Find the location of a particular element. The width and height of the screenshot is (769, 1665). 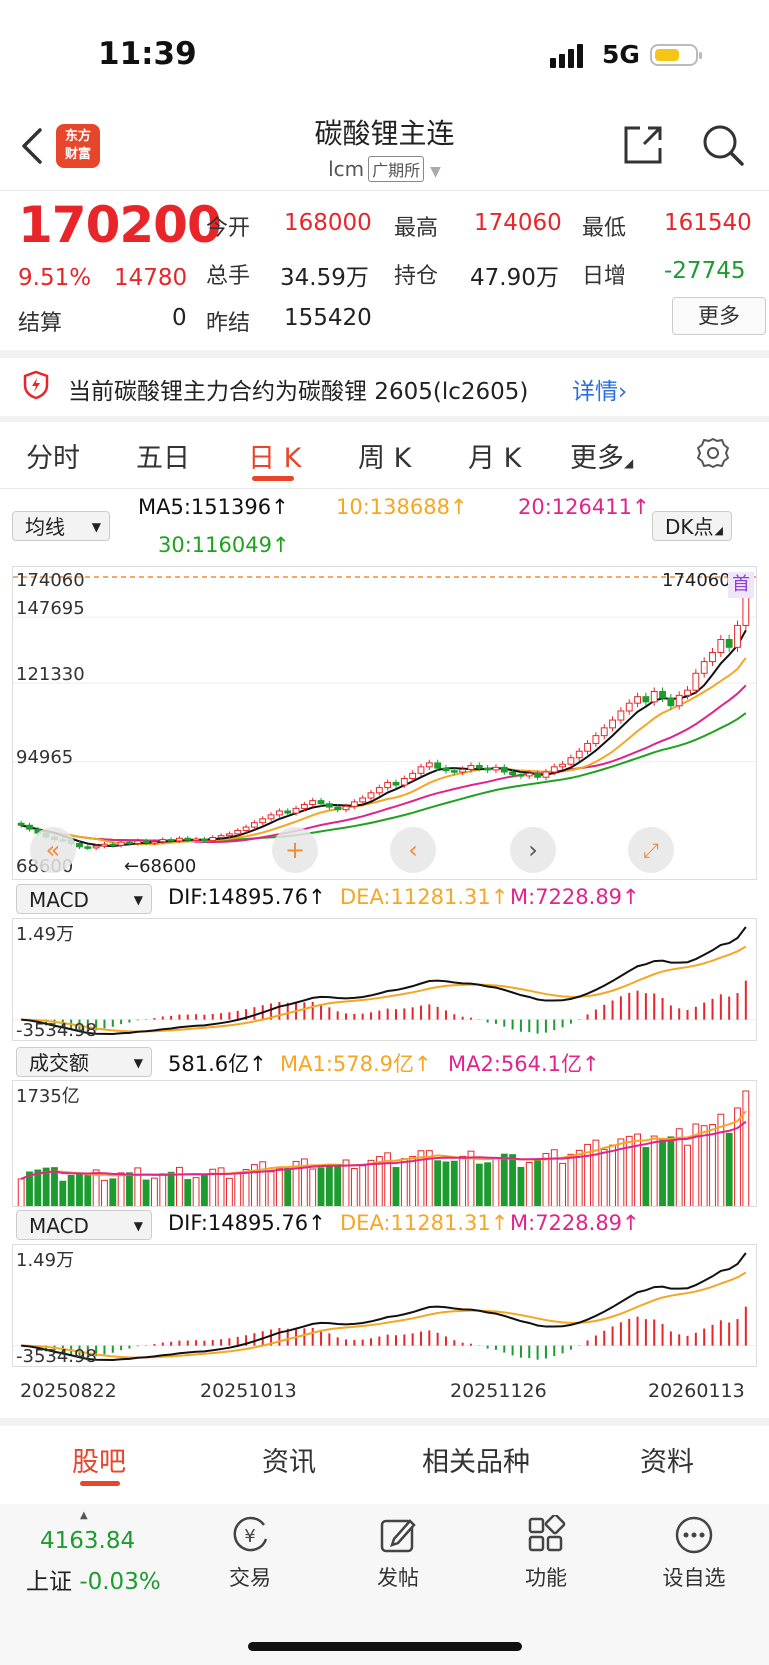

more-options-icon is located at coordinates (694, 1535).